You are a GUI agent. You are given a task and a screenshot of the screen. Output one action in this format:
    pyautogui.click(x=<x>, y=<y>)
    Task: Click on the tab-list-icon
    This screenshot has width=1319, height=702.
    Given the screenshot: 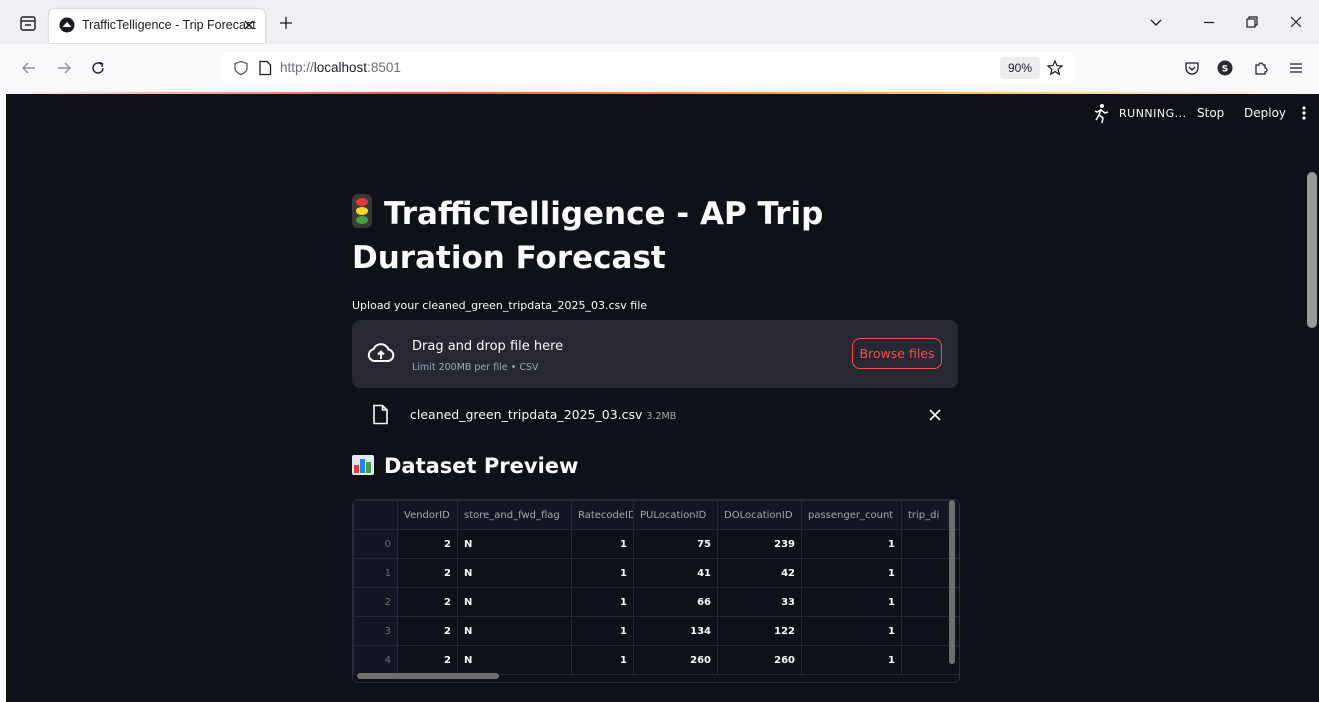 What is the action you would take?
    pyautogui.click(x=28, y=23)
    